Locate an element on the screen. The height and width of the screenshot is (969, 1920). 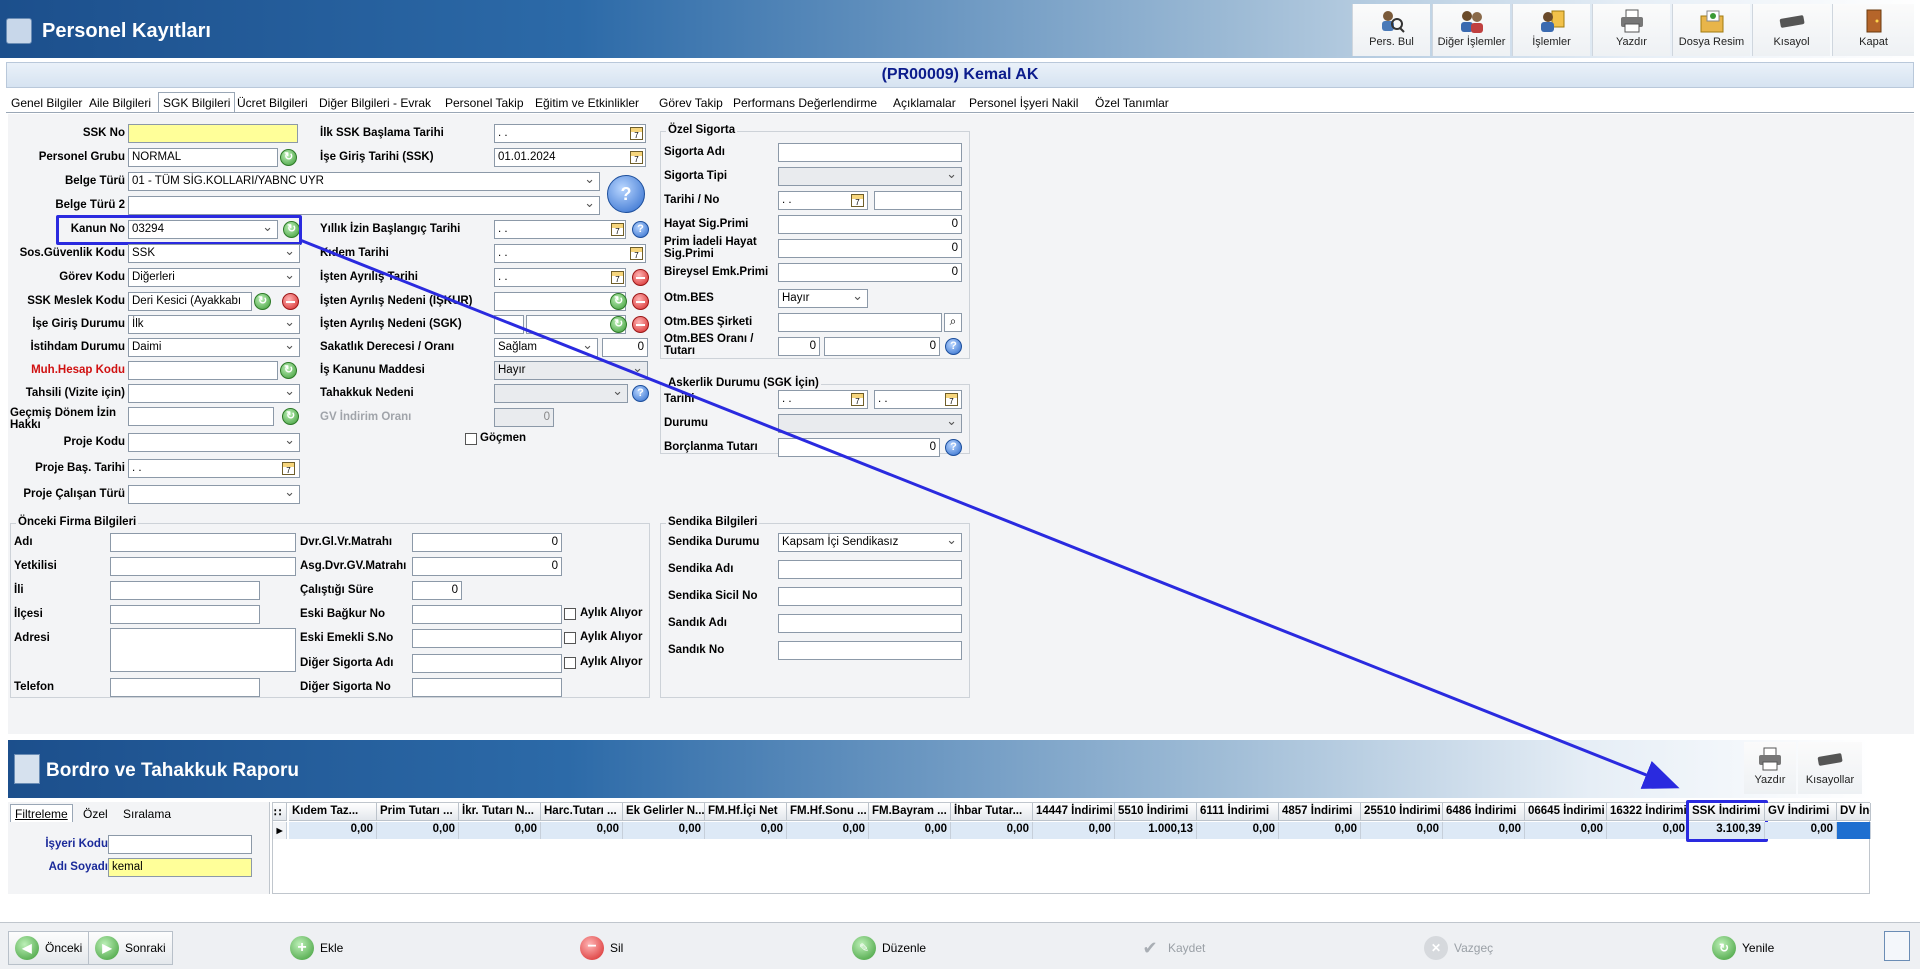
sonraki-button: ▶ Sonraki is located at coordinates (130, 948).